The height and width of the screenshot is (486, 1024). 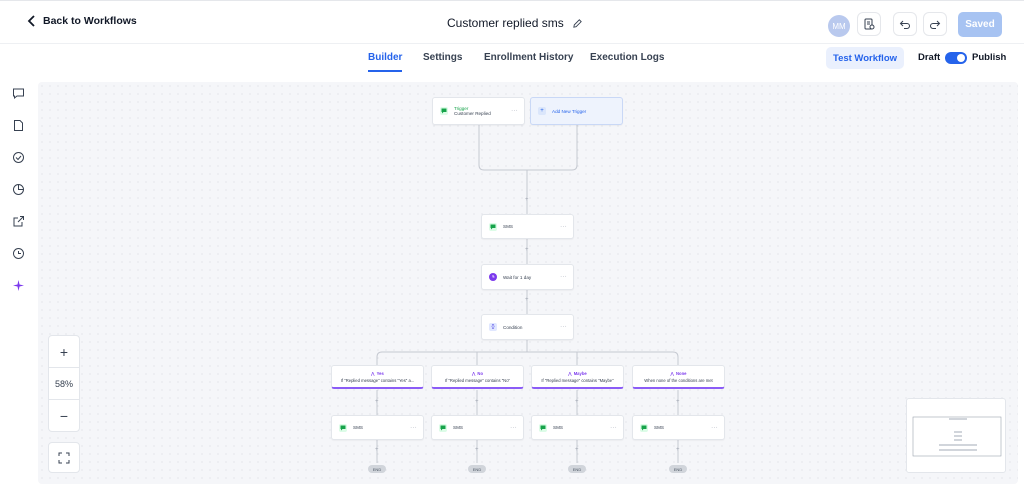 What do you see at coordinates (64, 457) in the screenshot?
I see `fit-view-button` at bounding box center [64, 457].